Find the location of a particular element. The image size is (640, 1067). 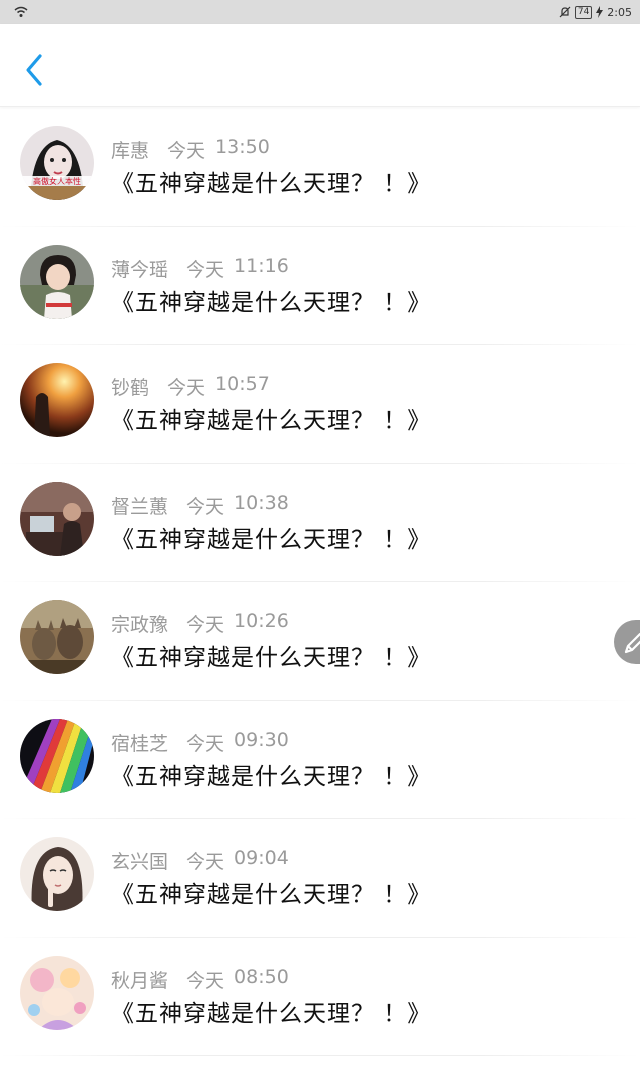

time-label: 10:26 is located at coordinates (261, 621).